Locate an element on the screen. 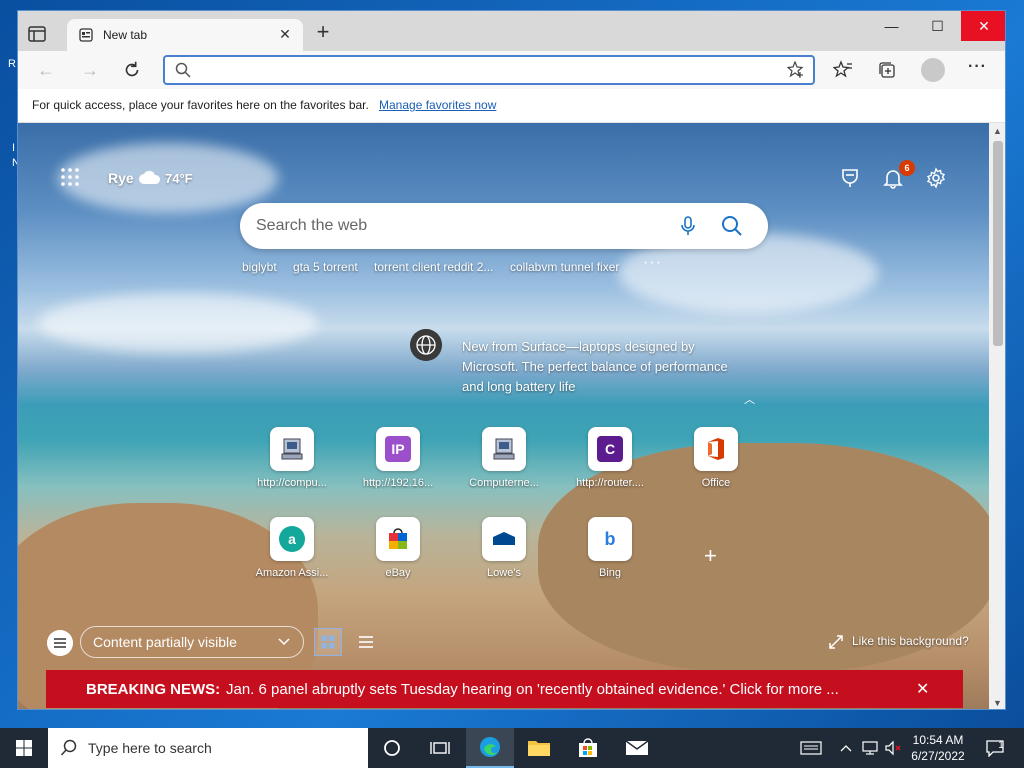 The width and height of the screenshot is (1024, 768). taskbar: Type here to search 10:54 AM 6/27/2022 1 is located at coordinates (512, 748).